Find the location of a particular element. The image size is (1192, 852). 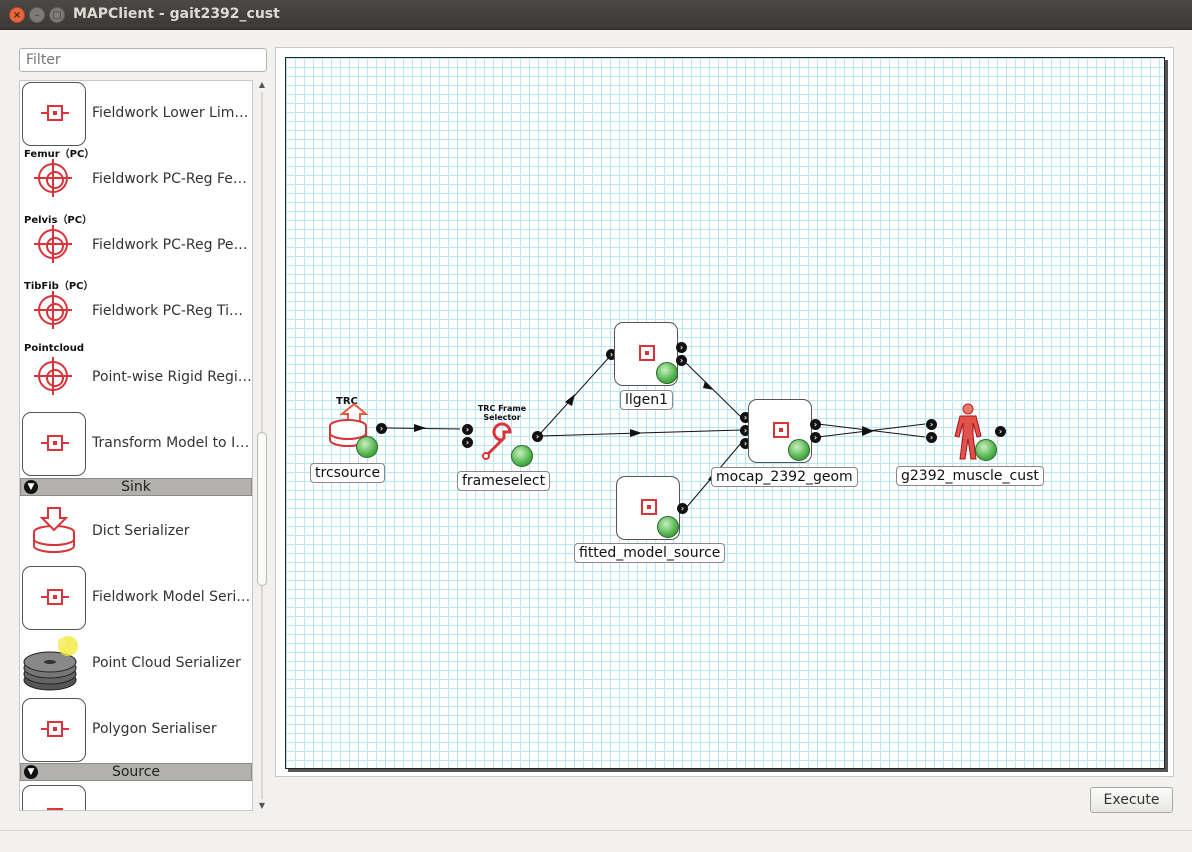

status-bar is located at coordinates (596, 841).